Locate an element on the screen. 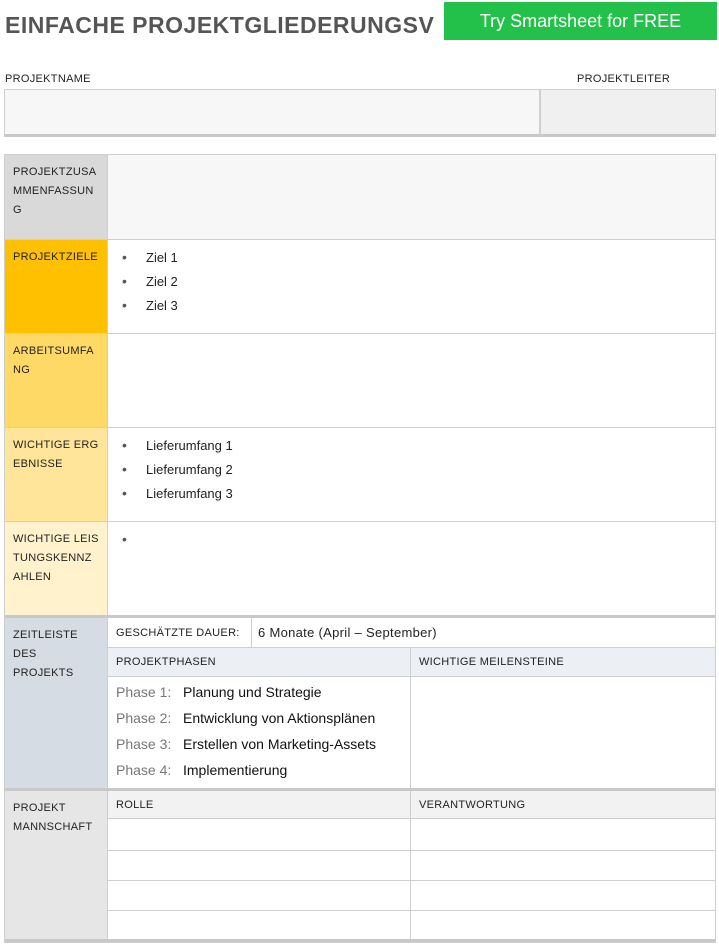 The image size is (719, 945). phase-item: Phase 2: Entwicklung von Aktionsplänen is located at coordinates (259, 718).